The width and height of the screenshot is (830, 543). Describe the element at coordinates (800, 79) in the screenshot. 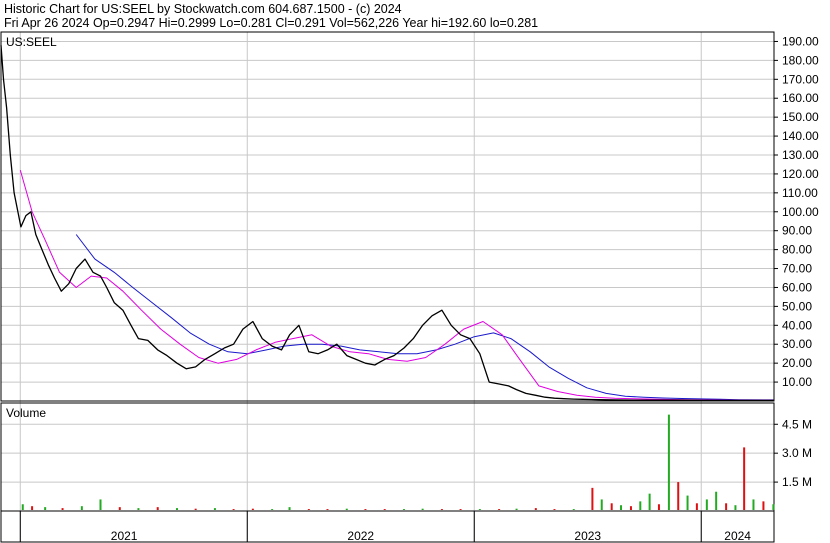

I see `price-tick-label: 170.00` at that location.